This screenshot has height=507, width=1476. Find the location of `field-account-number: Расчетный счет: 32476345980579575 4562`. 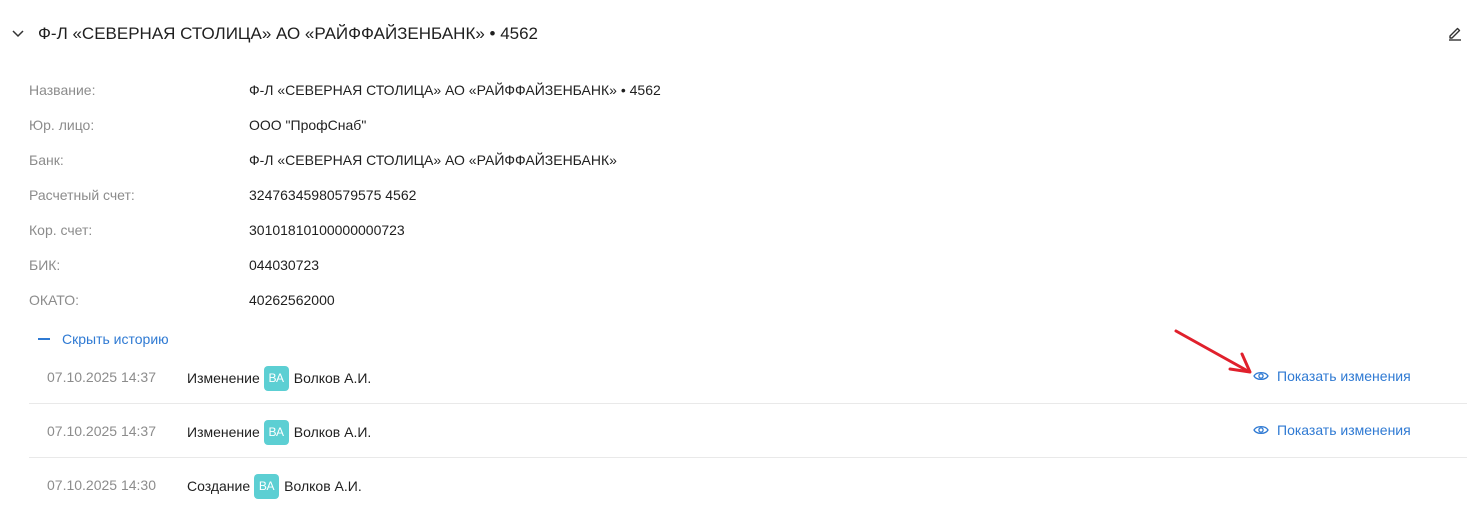

field-account-number: Расчетный счет: 32476345980579575 4562 is located at coordinates (738, 195).